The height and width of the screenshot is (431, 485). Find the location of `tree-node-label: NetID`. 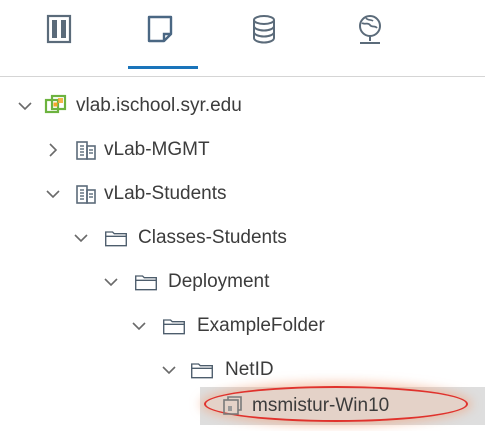

tree-node-label: NetID is located at coordinates (249, 370).